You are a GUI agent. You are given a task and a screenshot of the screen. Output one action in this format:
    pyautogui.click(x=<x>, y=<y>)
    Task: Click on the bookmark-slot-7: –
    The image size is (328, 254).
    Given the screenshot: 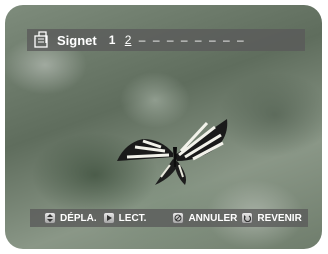 What is the action you would take?
    pyautogui.click(x=198, y=40)
    